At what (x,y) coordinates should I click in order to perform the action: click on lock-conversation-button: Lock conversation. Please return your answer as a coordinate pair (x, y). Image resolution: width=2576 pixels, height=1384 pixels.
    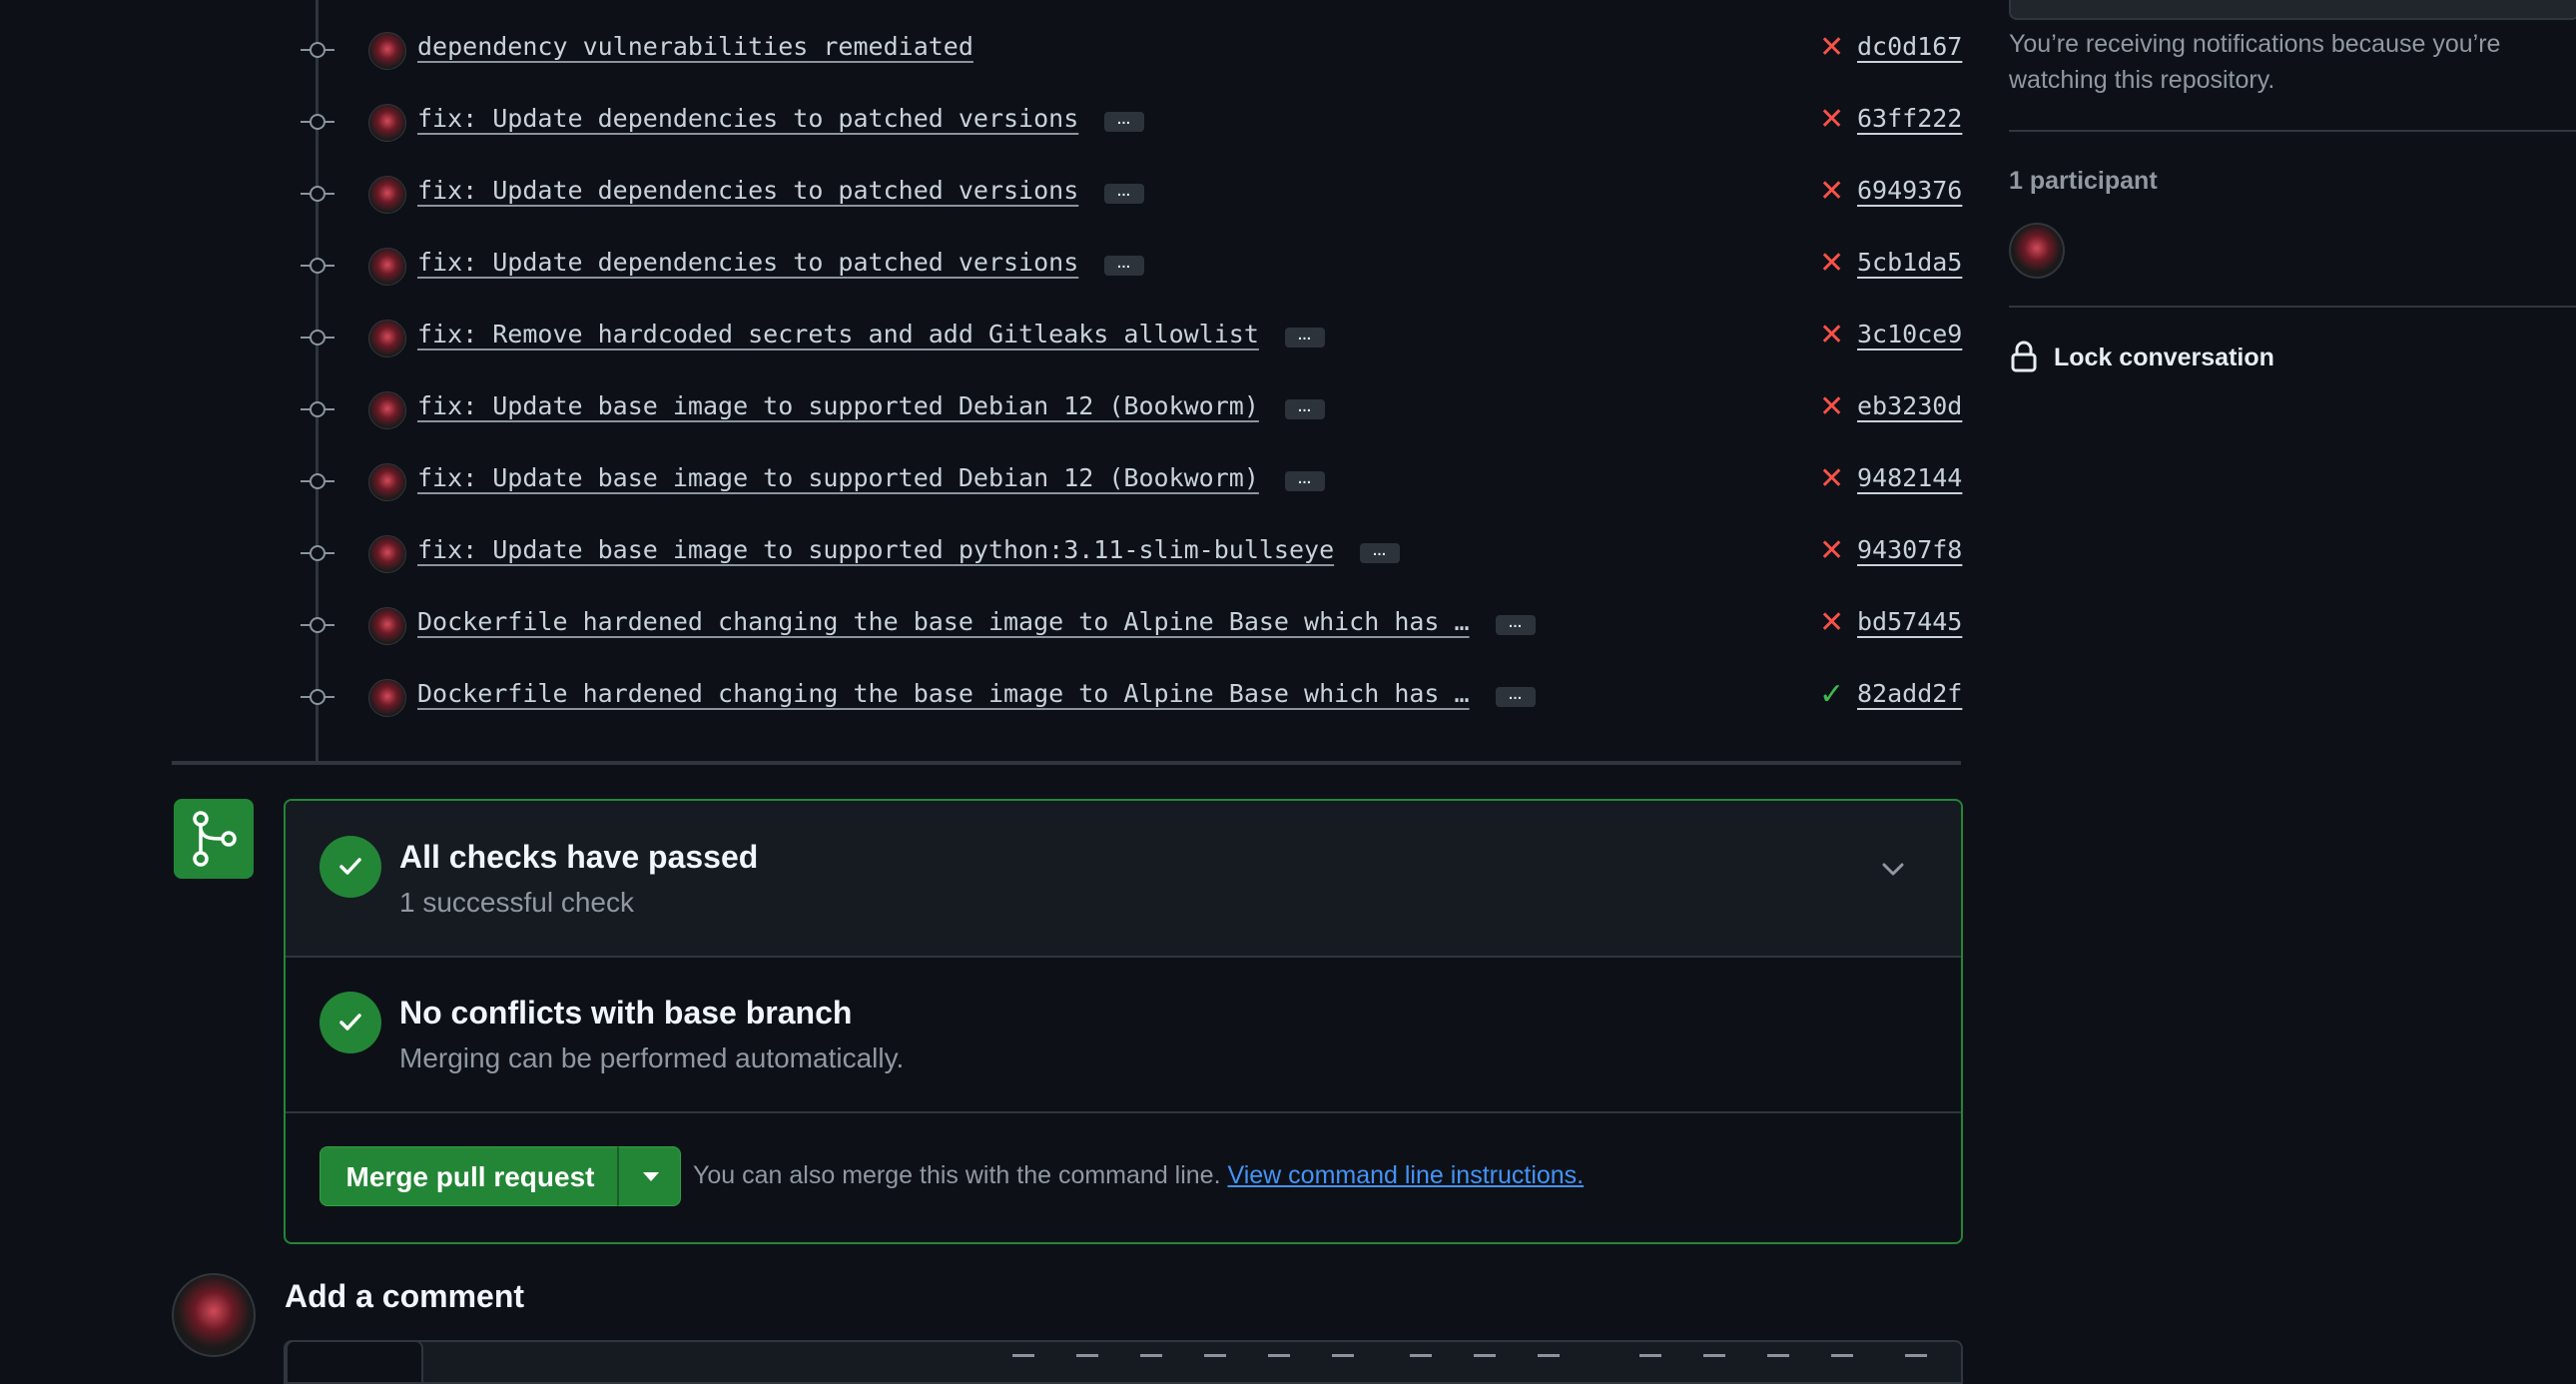
    Looking at the image, I should click on (2164, 358).